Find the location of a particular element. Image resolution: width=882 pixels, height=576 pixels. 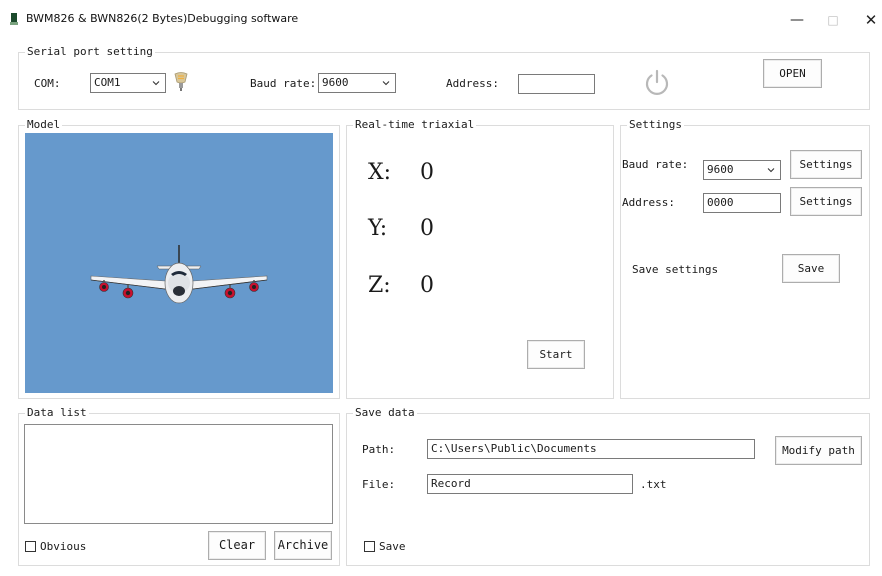

path-label: Path: is located at coordinates (379, 449).